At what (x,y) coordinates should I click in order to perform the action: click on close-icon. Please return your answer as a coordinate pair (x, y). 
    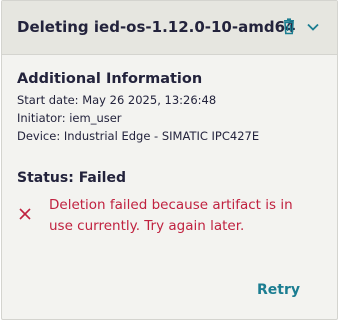
    Looking at the image, I should click on (25, 214).